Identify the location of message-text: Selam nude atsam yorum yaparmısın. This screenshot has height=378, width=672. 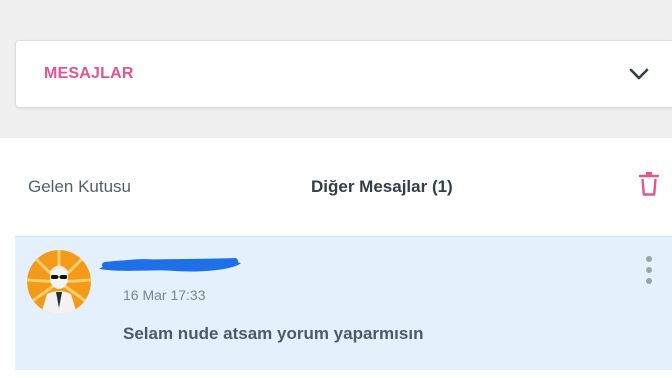
(273, 333).